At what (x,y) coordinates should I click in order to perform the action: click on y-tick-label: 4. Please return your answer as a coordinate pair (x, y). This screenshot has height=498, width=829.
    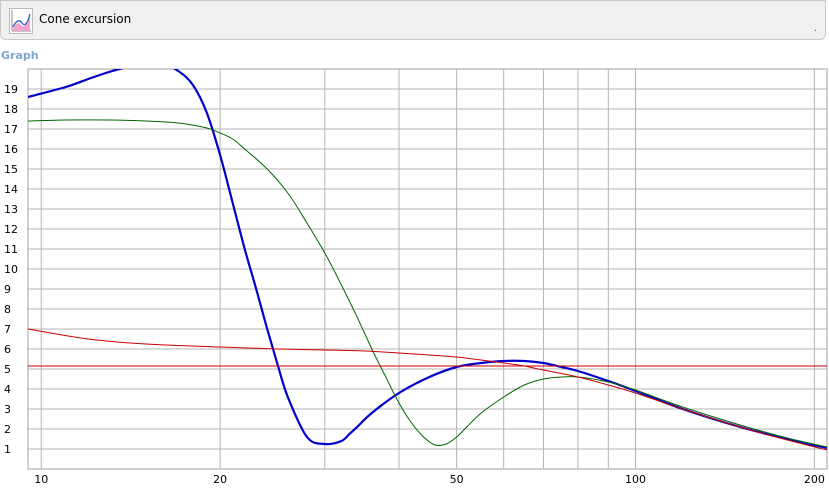
    Looking at the image, I should click on (7, 389).